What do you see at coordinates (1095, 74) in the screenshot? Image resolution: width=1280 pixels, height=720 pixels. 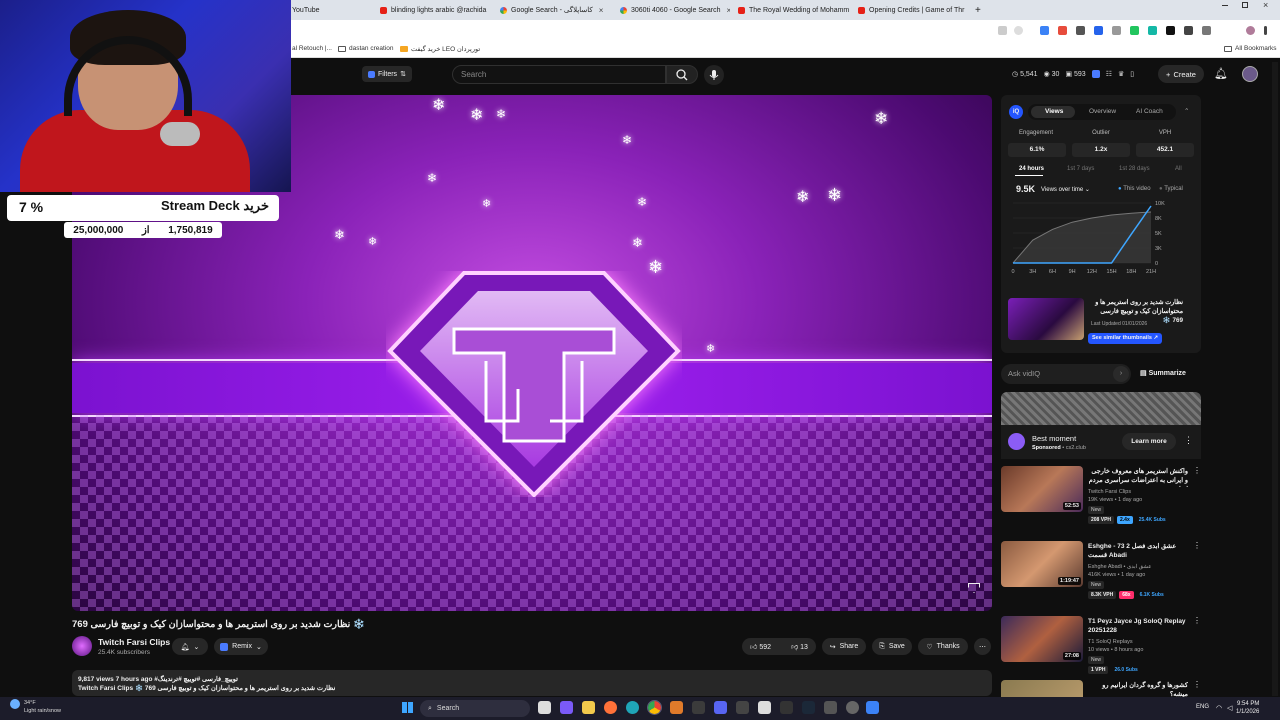 I see `vidiq-icon` at bounding box center [1095, 74].